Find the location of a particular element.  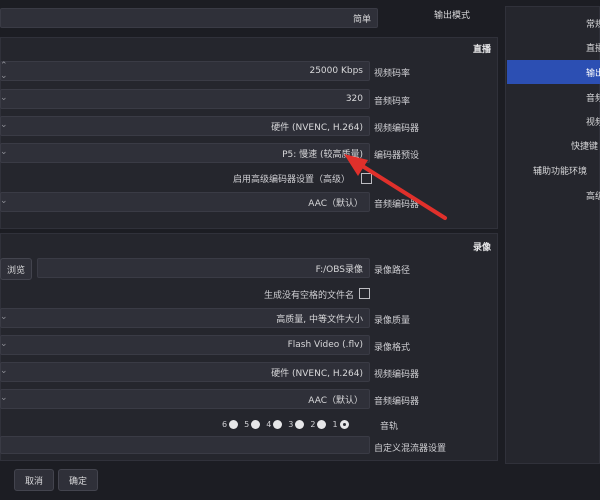

record-path-input: F:/OBS录像 is located at coordinates (203, 268).